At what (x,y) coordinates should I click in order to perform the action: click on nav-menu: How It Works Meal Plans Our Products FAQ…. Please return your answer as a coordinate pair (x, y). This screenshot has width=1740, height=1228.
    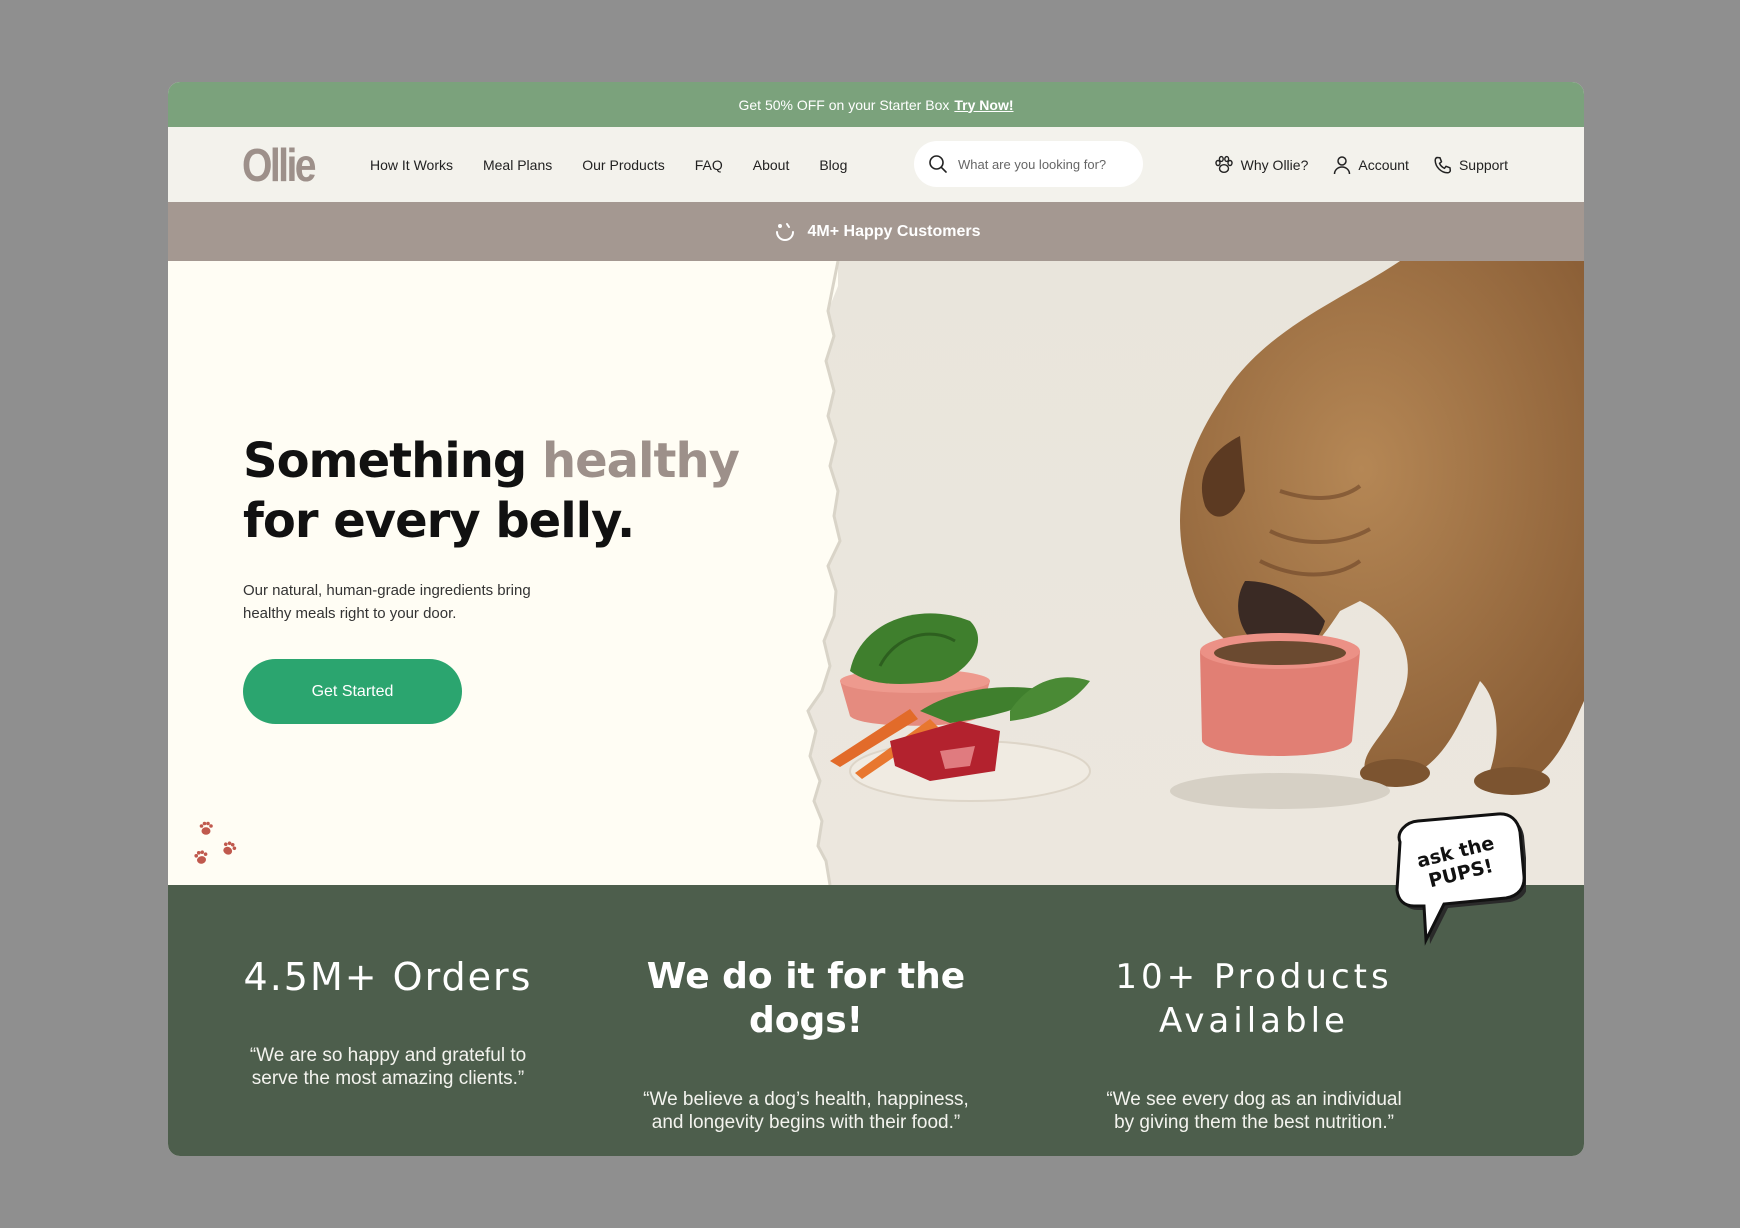
    Looking at the image, I should click on (608, 165).